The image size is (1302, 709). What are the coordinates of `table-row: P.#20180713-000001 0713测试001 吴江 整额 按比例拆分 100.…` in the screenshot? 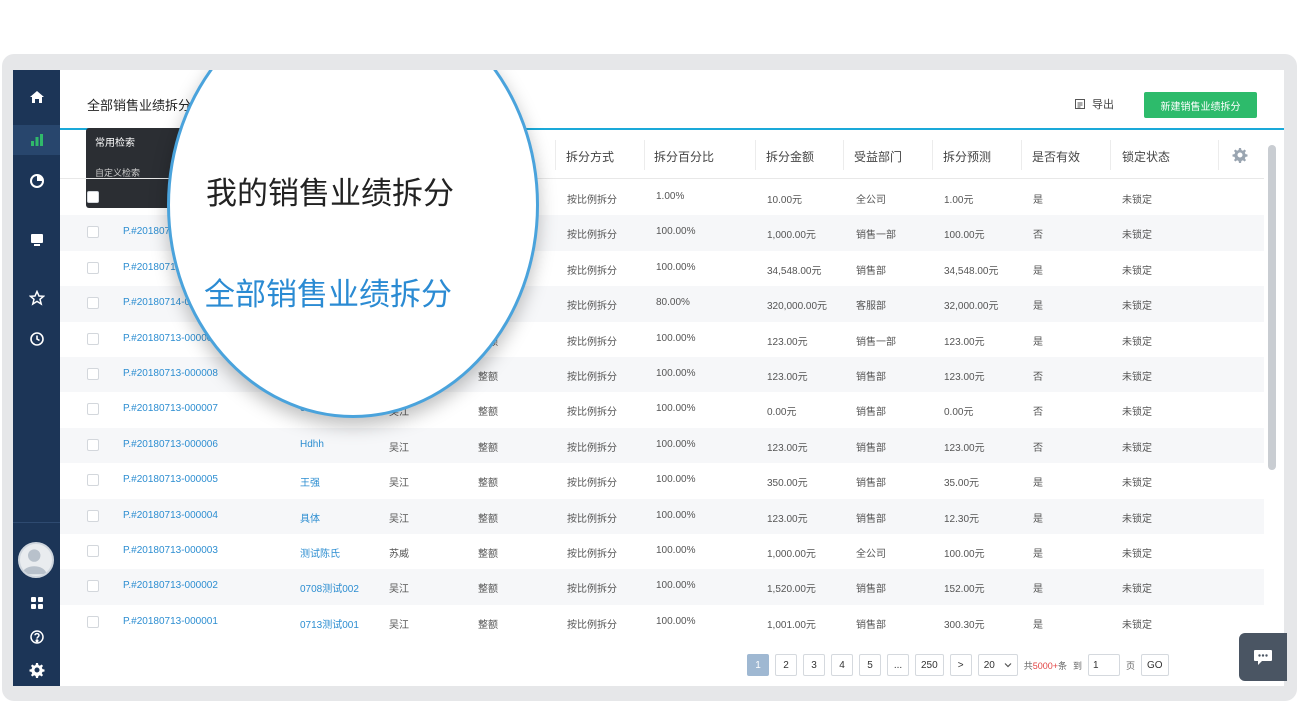 It's located at (662, 622).